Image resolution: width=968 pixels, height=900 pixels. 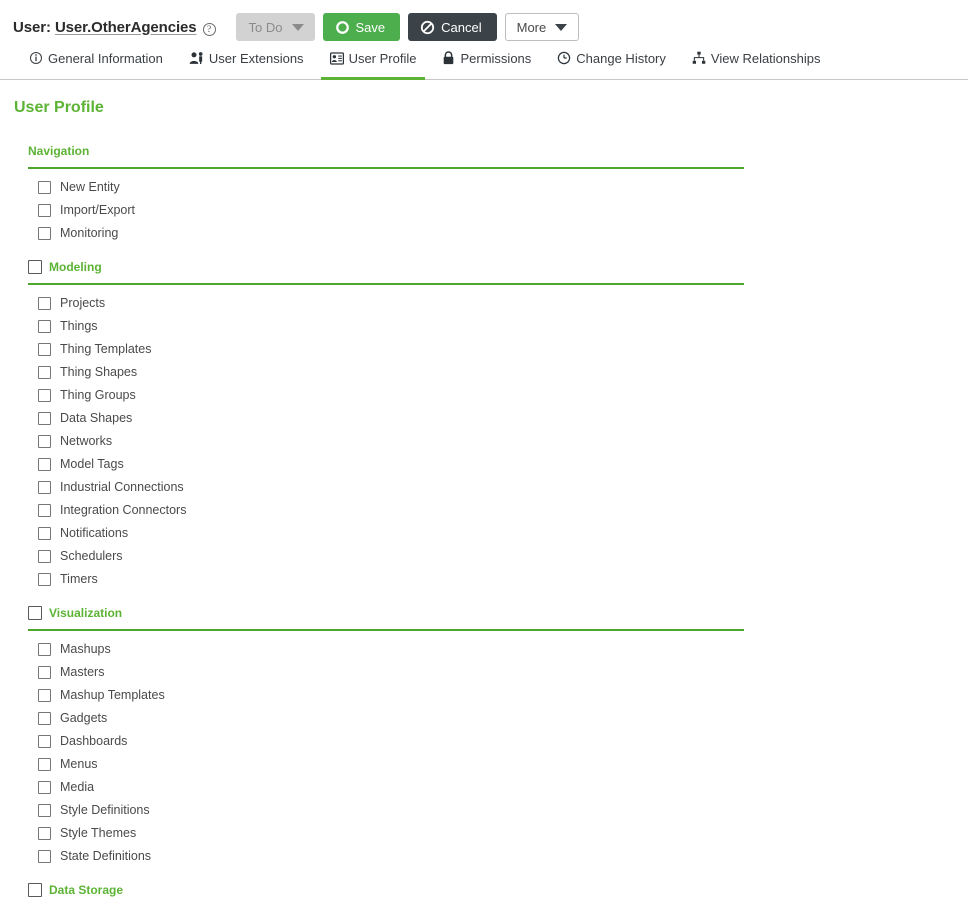 What do you see at coordinates (361, 27) in the screenshot?
I see `save-button: Save` at bounding box center [361, 27].